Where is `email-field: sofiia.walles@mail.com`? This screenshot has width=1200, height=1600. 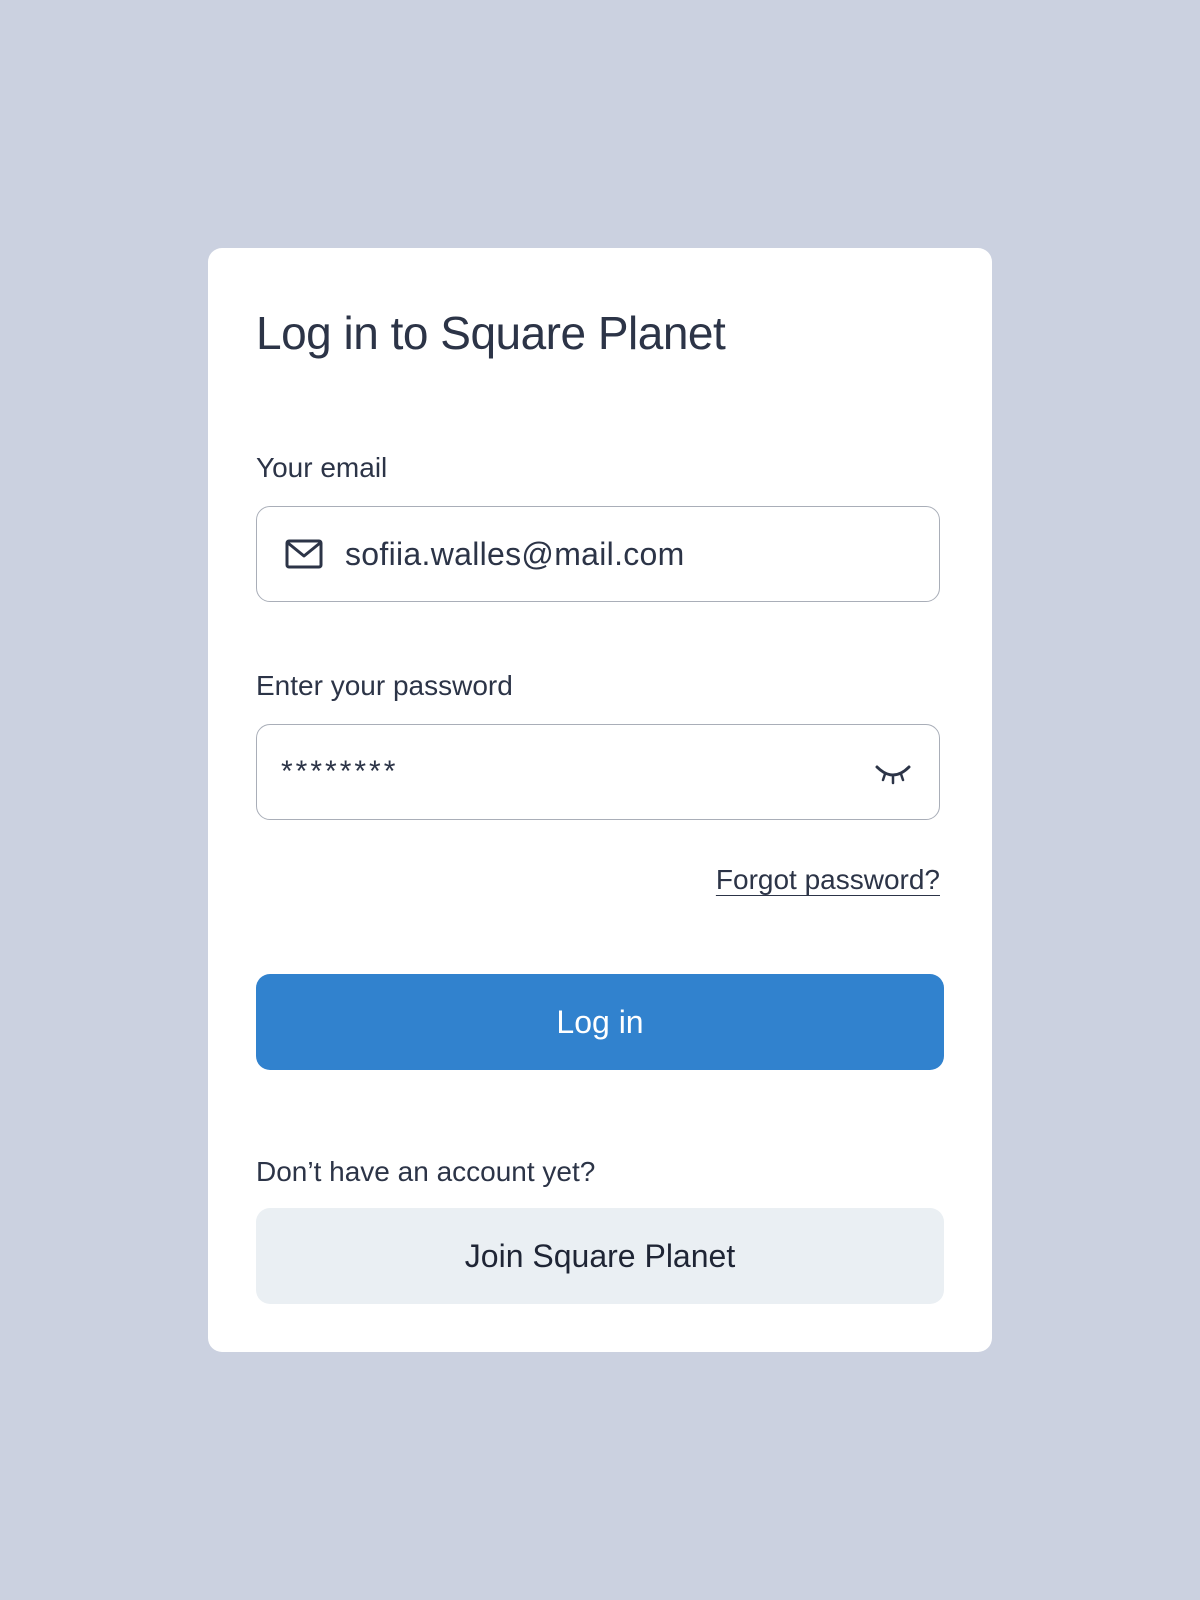 email-field: sofiia.walles@mail.com is located at coordinates (598, 554).